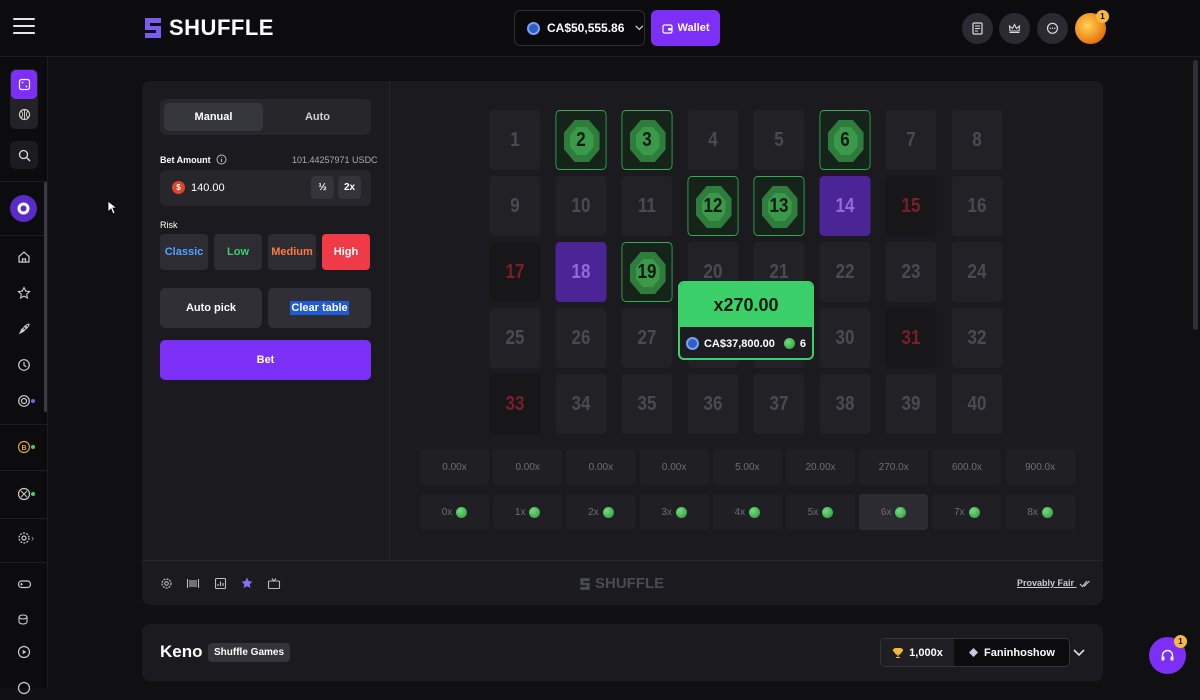 This screenshot has width=1200, height=700. Describe the element at coordinates (713, 206) in the screenshot. I see `keno-tile-12: 12` at that location.